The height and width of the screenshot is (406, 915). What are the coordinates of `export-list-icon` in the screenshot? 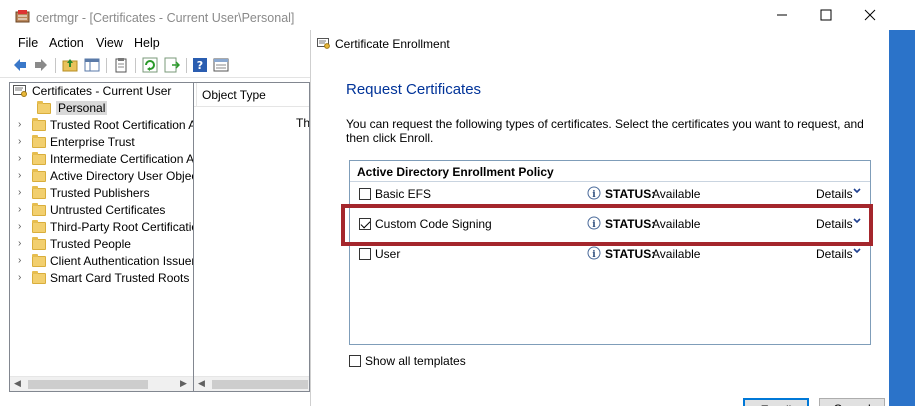 It's located at (172, 65).